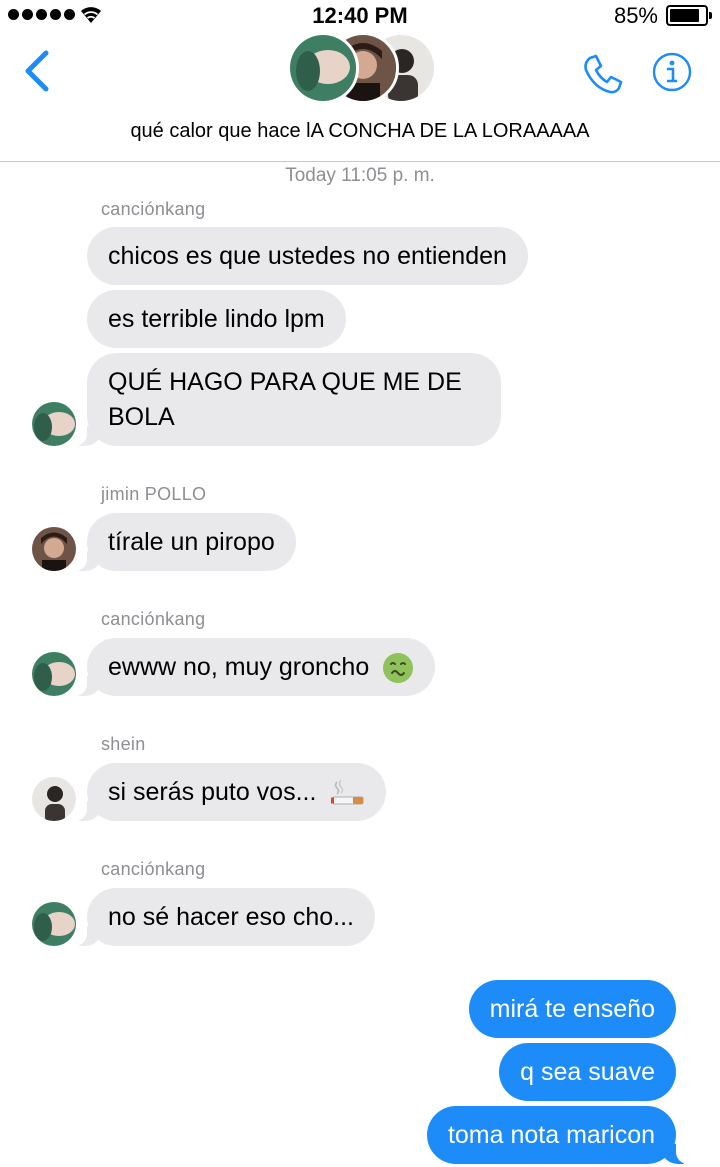  Describe the element at coordinates (672, 72) in the screenshot. I see `info-icon` at that location.